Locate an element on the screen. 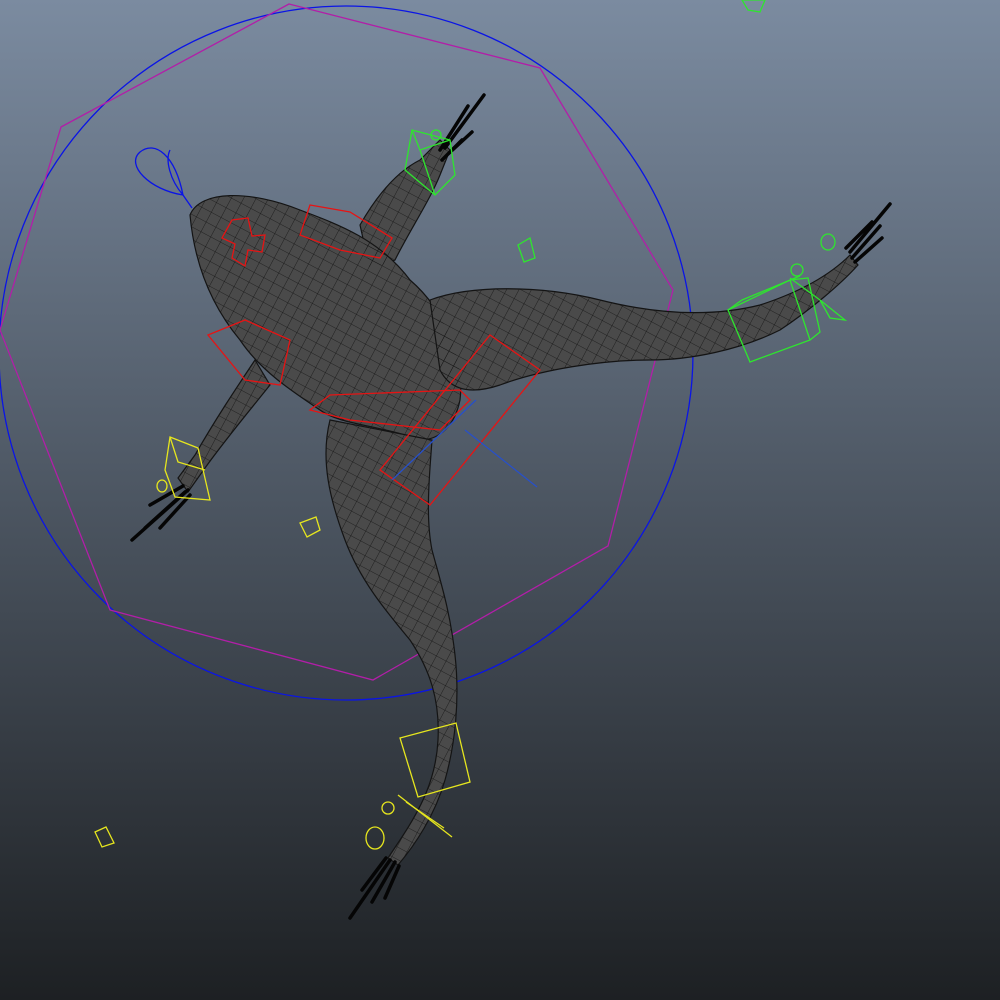  head-orient-control is located at coordinates (163, 178).